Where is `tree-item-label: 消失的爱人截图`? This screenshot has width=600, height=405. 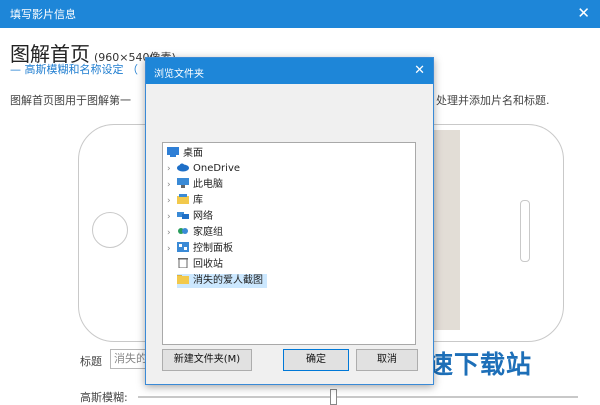 tree-item-label: 消失的爱人截图 is located at coordinates (228, 280).